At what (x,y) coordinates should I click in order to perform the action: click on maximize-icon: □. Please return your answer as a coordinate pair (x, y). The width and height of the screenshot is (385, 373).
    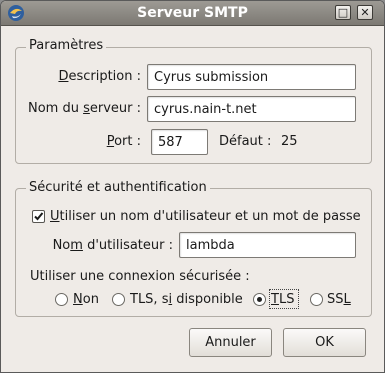
    Looking at the image, I should click on (343, 12).